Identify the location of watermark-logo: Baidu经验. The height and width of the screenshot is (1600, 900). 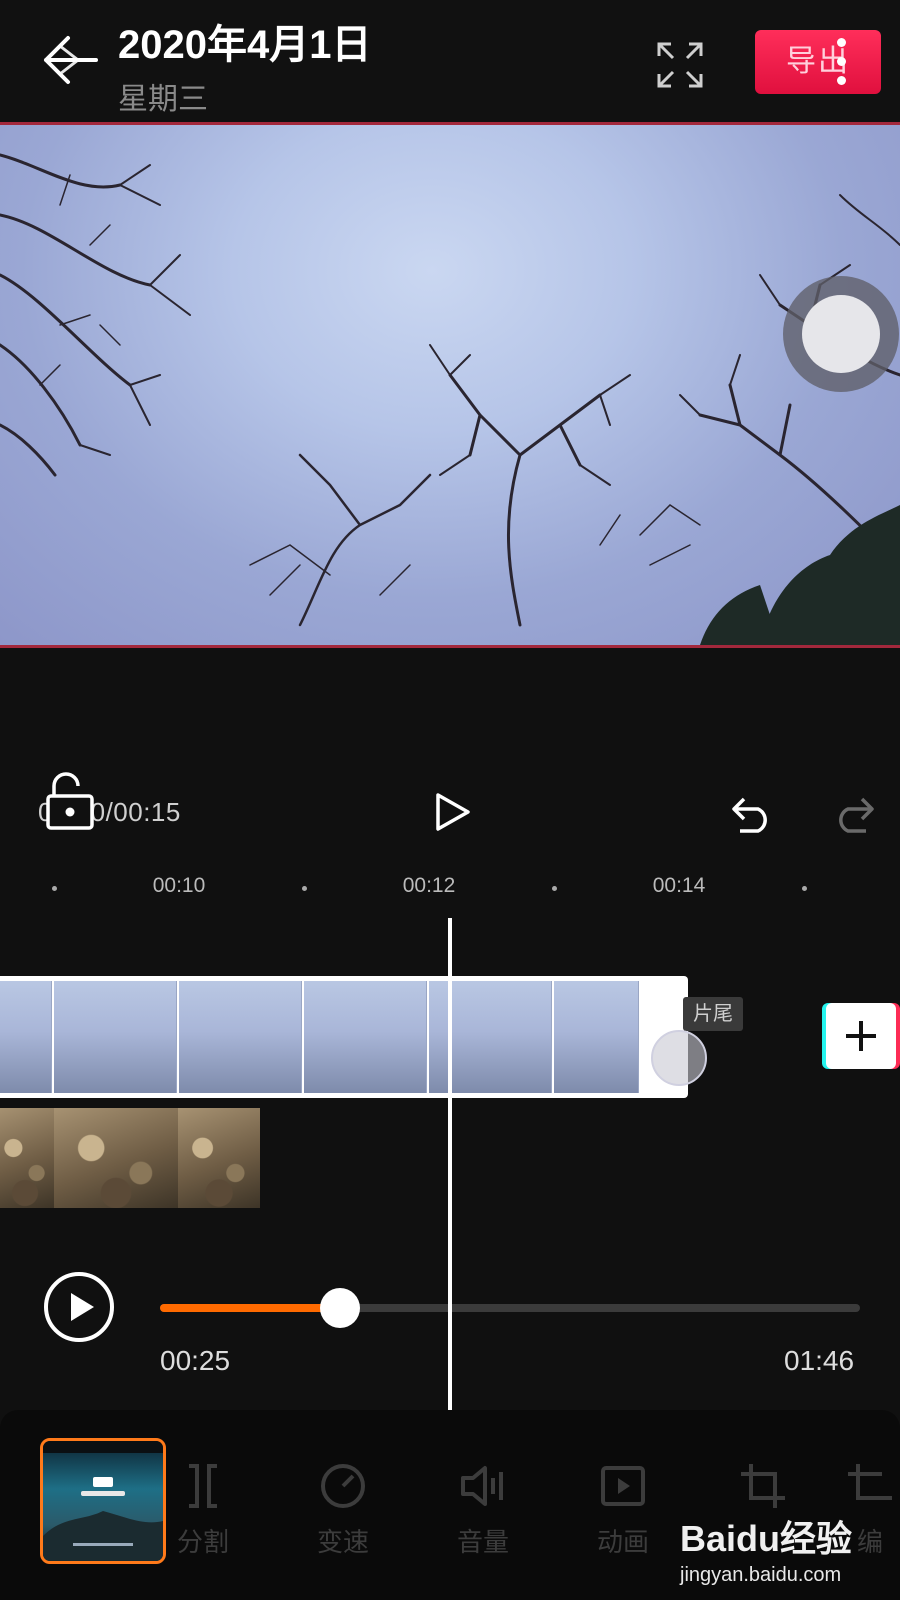
(766, 1538).